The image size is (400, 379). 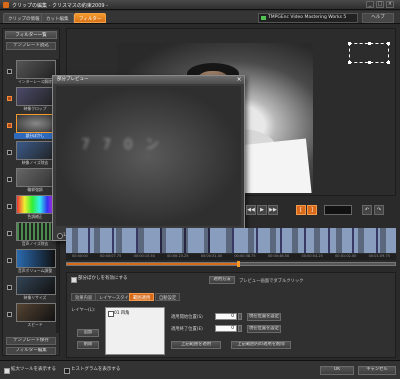 What do you see at coordinates (88, 333) in the screenshot?
I see `add-layer-button: 追加` at bounding box center [88, 333].